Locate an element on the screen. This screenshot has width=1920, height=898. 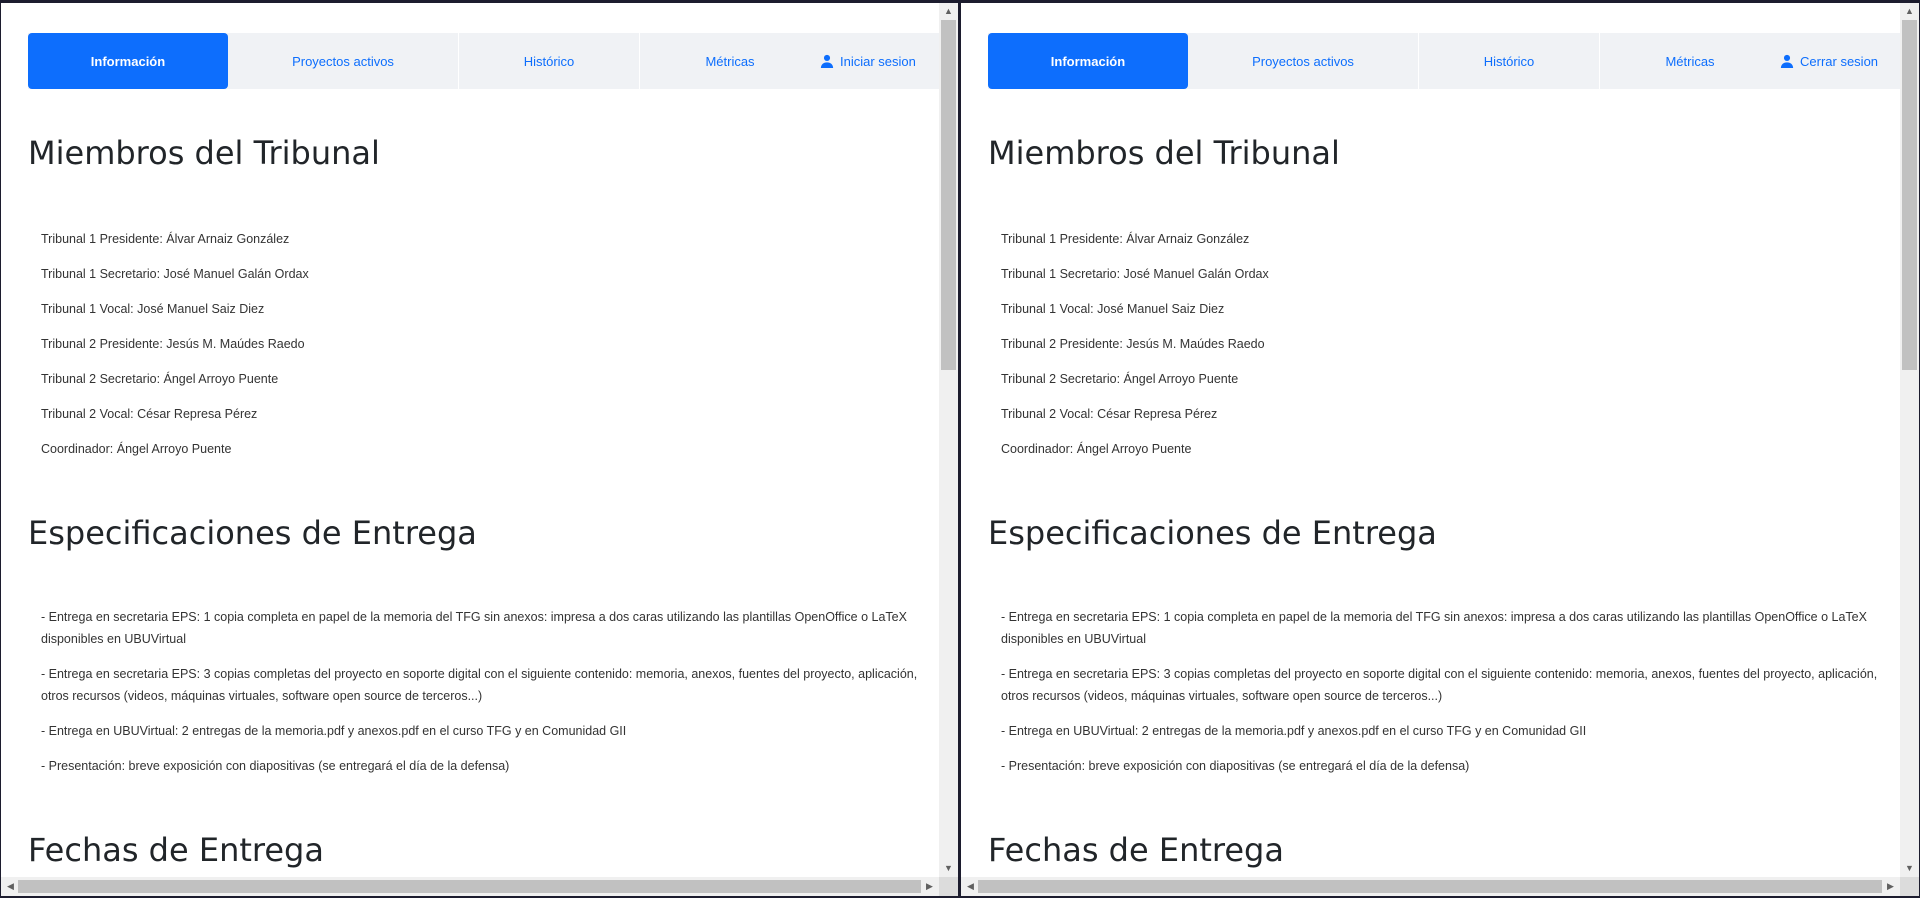
login-label: Iniciar sesion is located at coordinates (878, 61).